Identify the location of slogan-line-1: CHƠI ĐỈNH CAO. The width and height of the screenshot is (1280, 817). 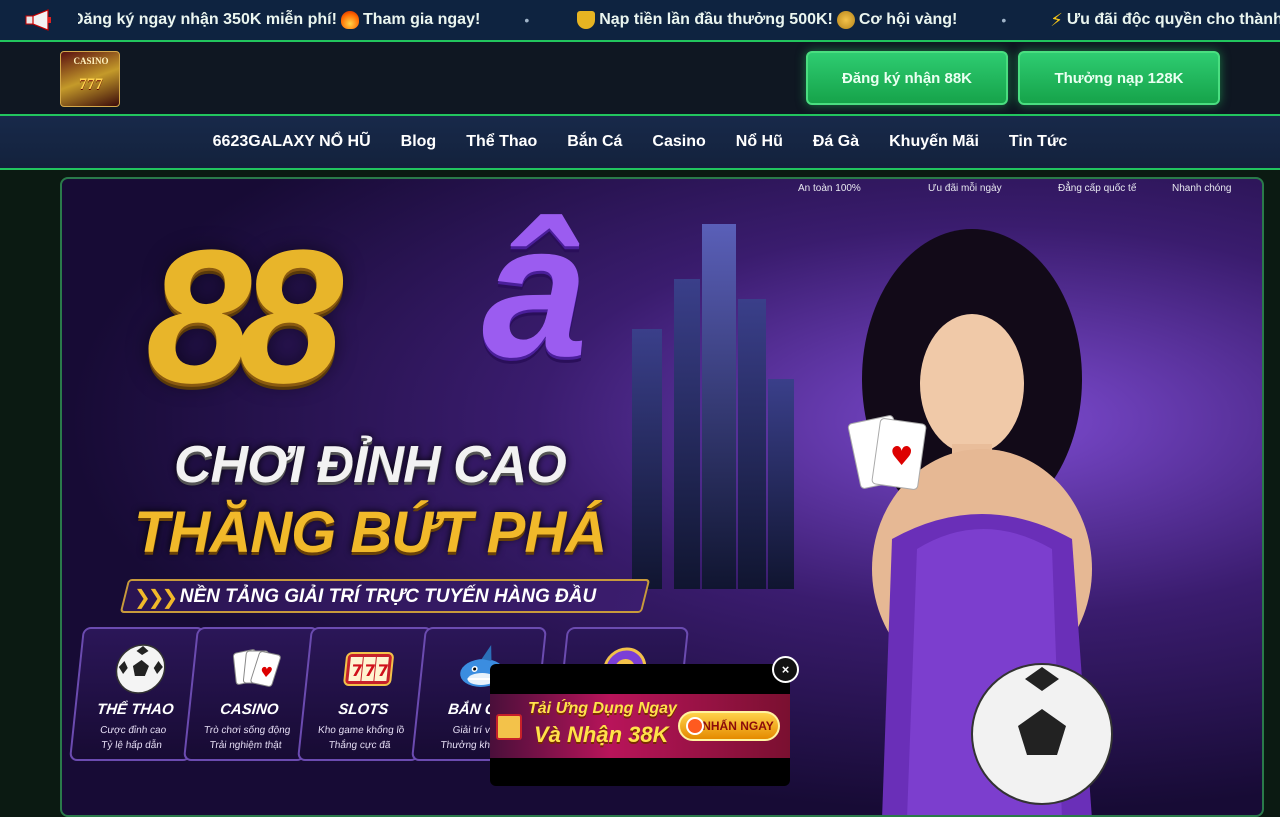
(370, 465).